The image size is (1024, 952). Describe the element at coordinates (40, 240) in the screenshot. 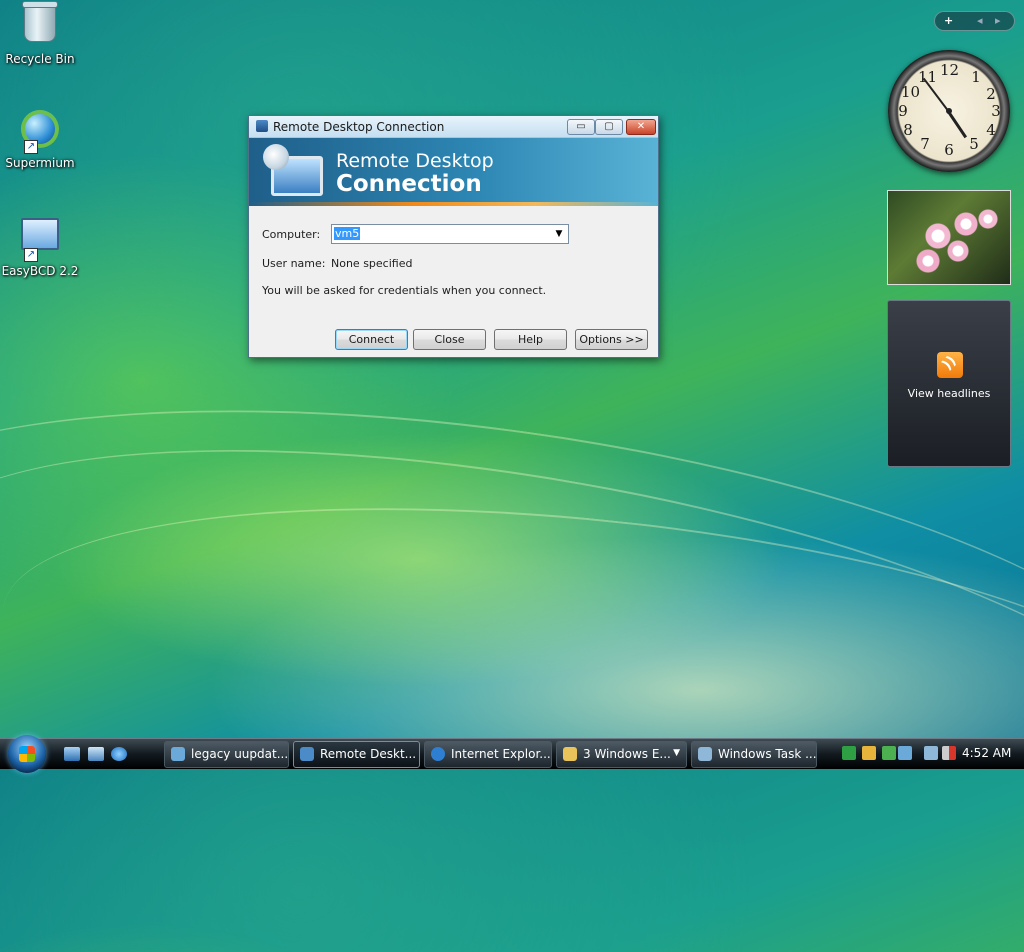

I see `easybcd-icon: ↗` at that location.